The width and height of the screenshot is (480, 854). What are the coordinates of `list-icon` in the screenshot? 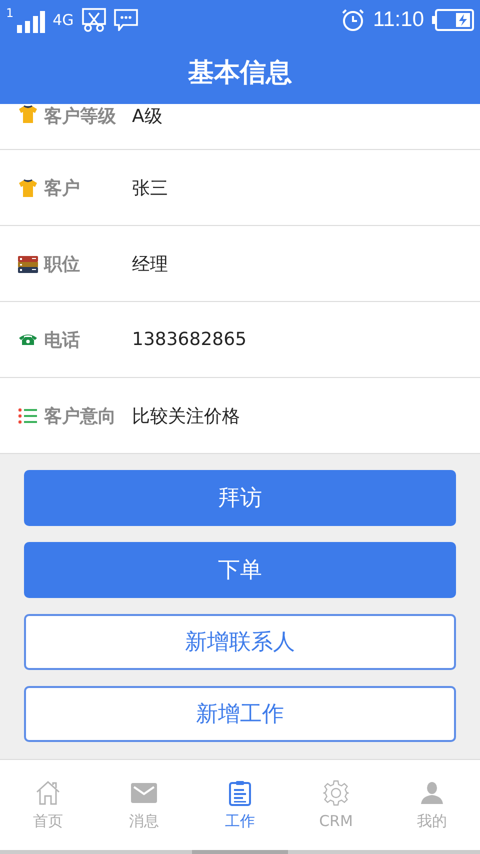 It's located at (28, 416).